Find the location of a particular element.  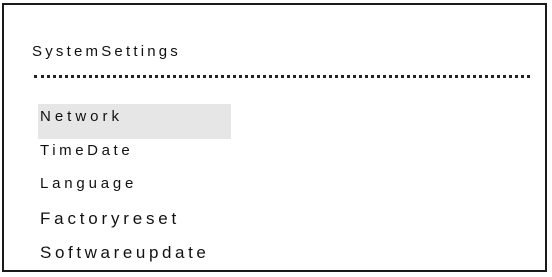

menu-item-network: Network is located at coordinates (134, 121).